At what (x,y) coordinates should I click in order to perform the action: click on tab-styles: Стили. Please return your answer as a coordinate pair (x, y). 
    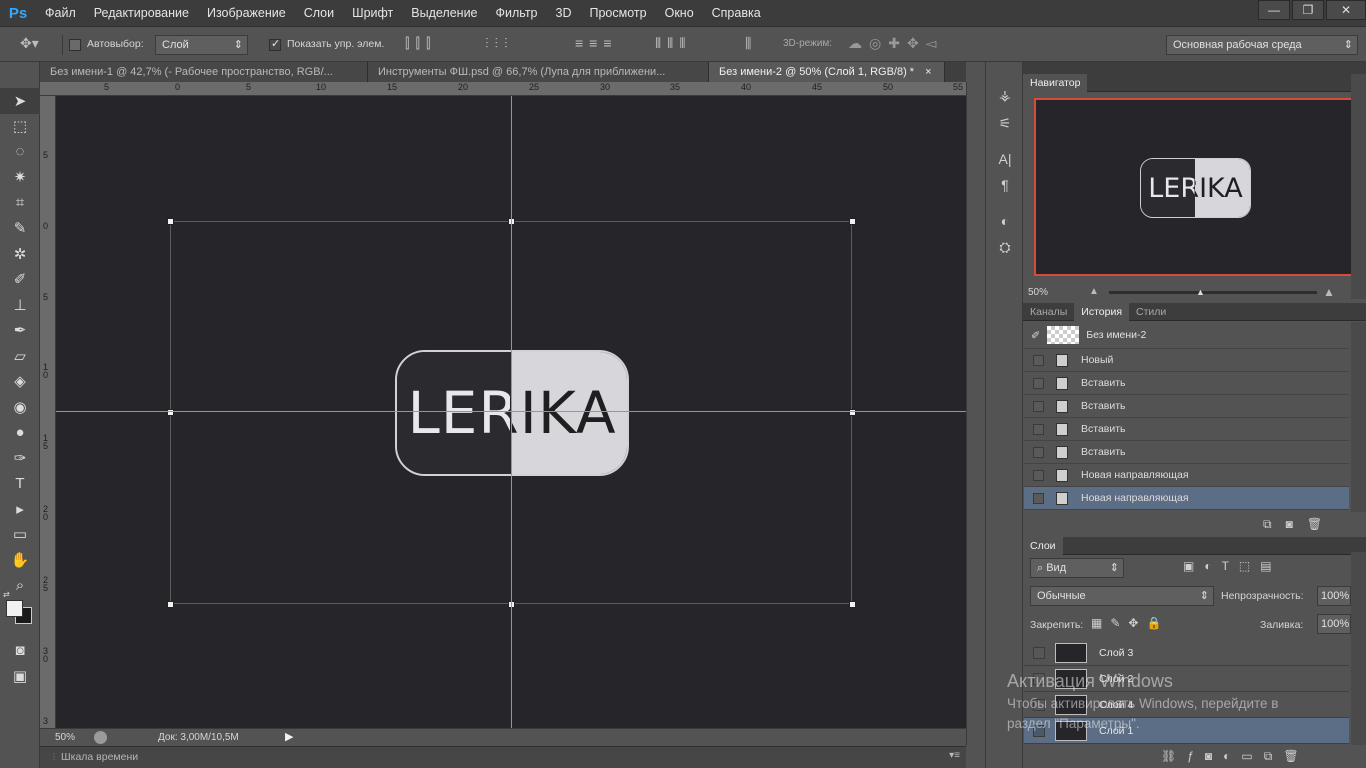
    Looking at the image, I should click on (1151, 312).